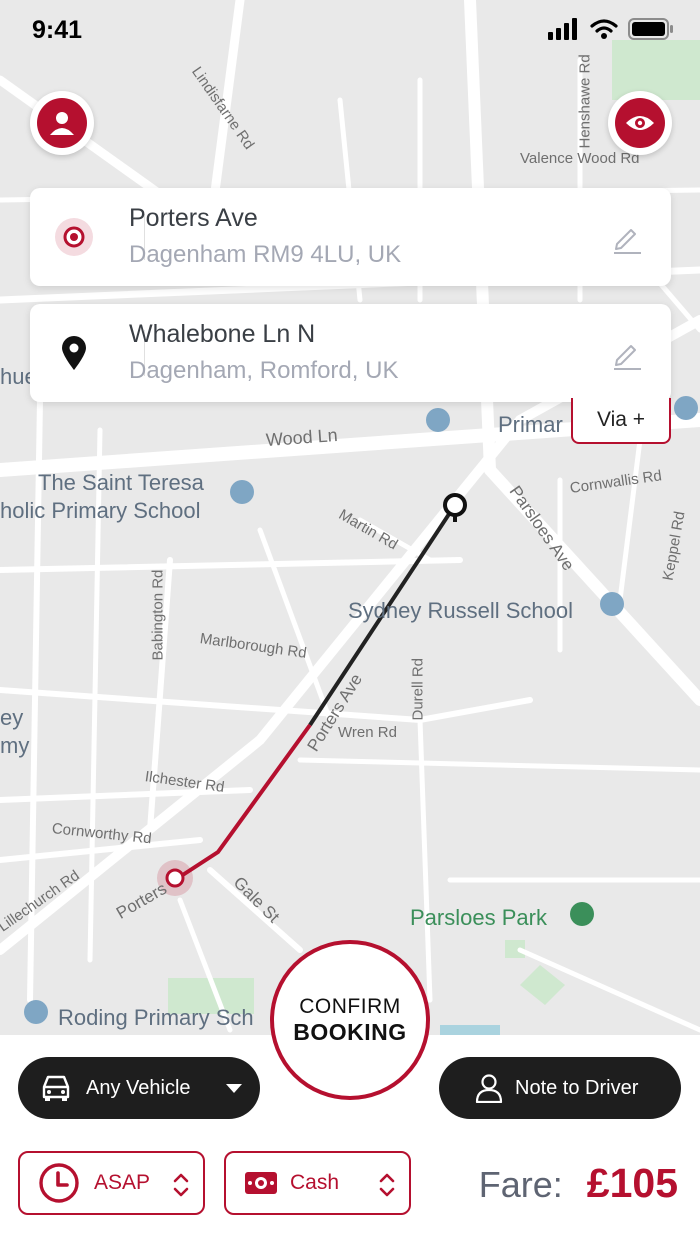  Describe the element at coordinates (461, 610) in the screenshot. I see `map-label: Sydney Russell School` at that location.